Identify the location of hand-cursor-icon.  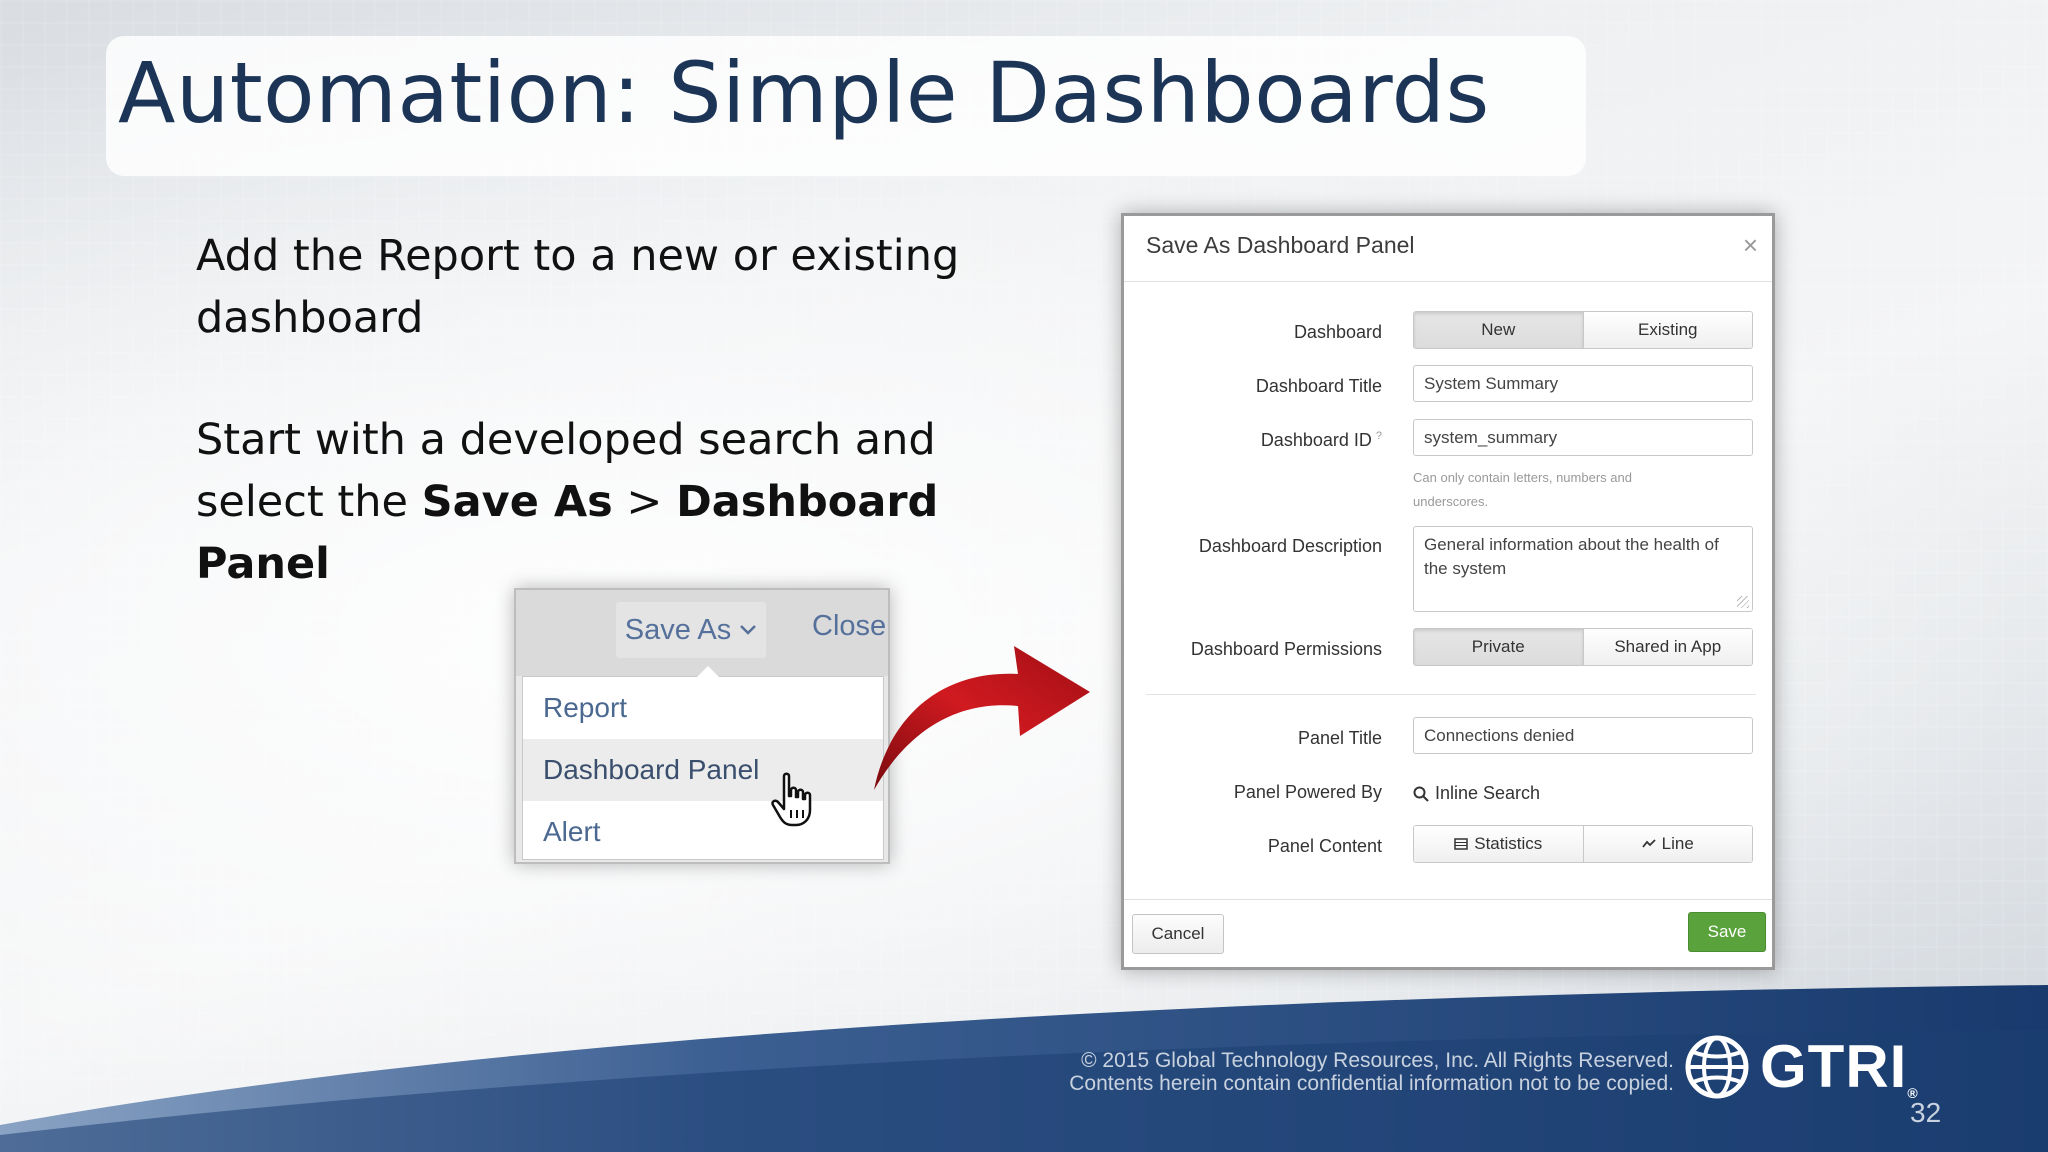
(791, 799).